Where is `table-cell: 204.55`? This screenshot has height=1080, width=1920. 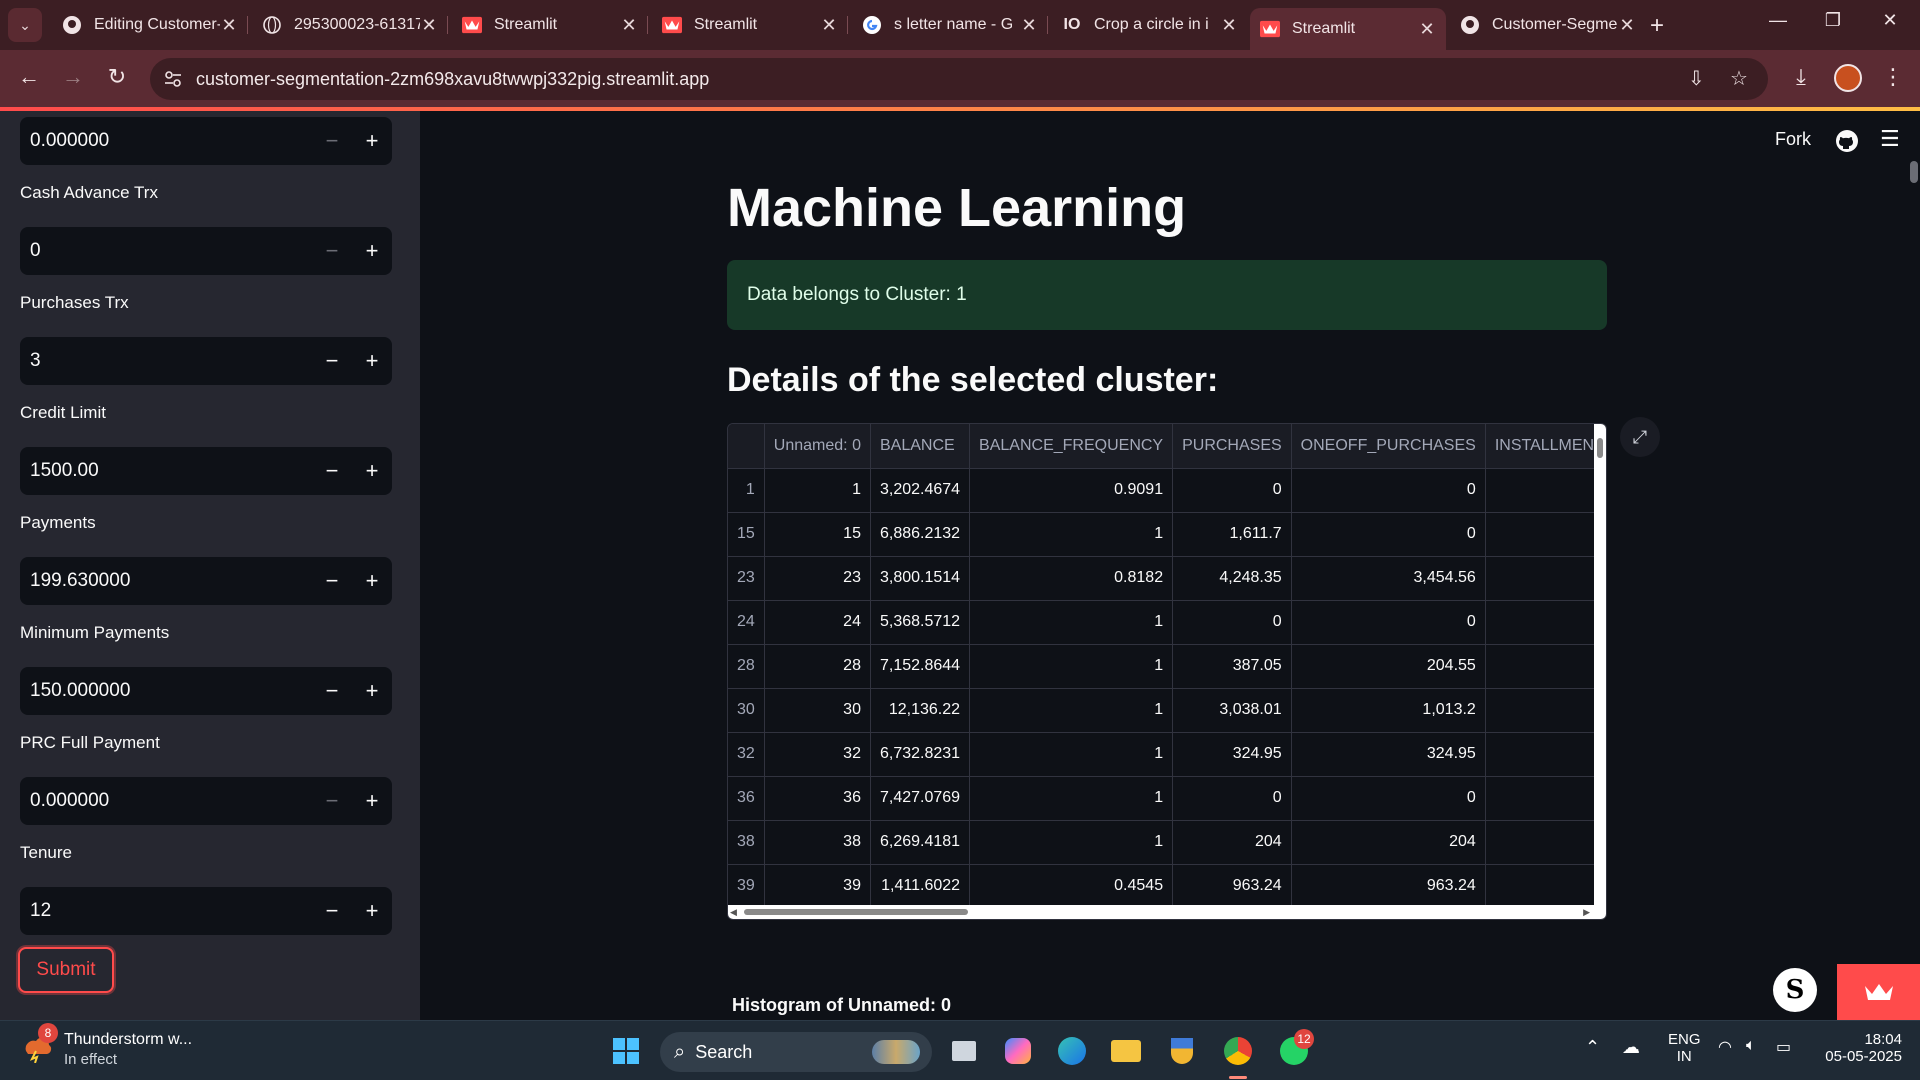 table-cell: 204.55 is located at coordinates (1388, 666).